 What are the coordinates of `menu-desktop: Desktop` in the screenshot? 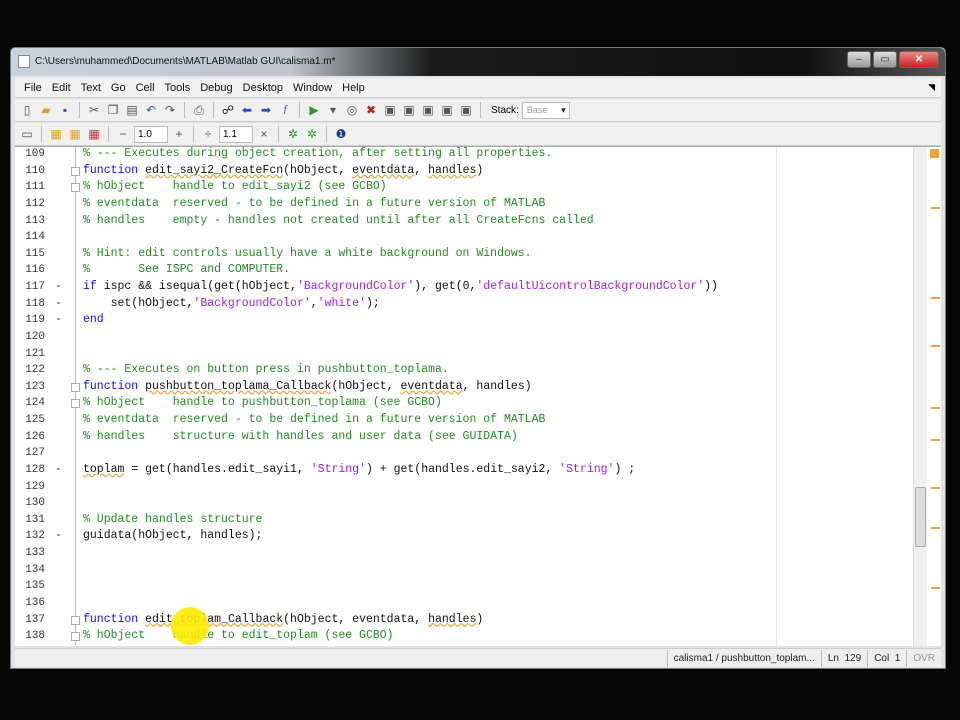 It's located at (263, 88).